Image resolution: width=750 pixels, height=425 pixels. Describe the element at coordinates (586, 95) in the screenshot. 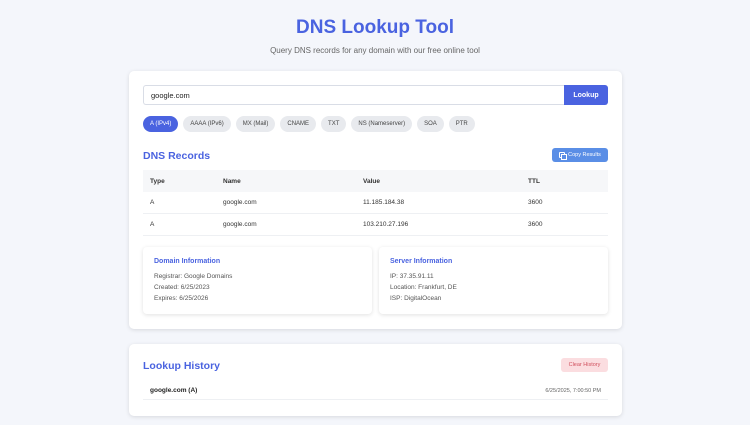

I see `lookup-button: Lookup` at that location.